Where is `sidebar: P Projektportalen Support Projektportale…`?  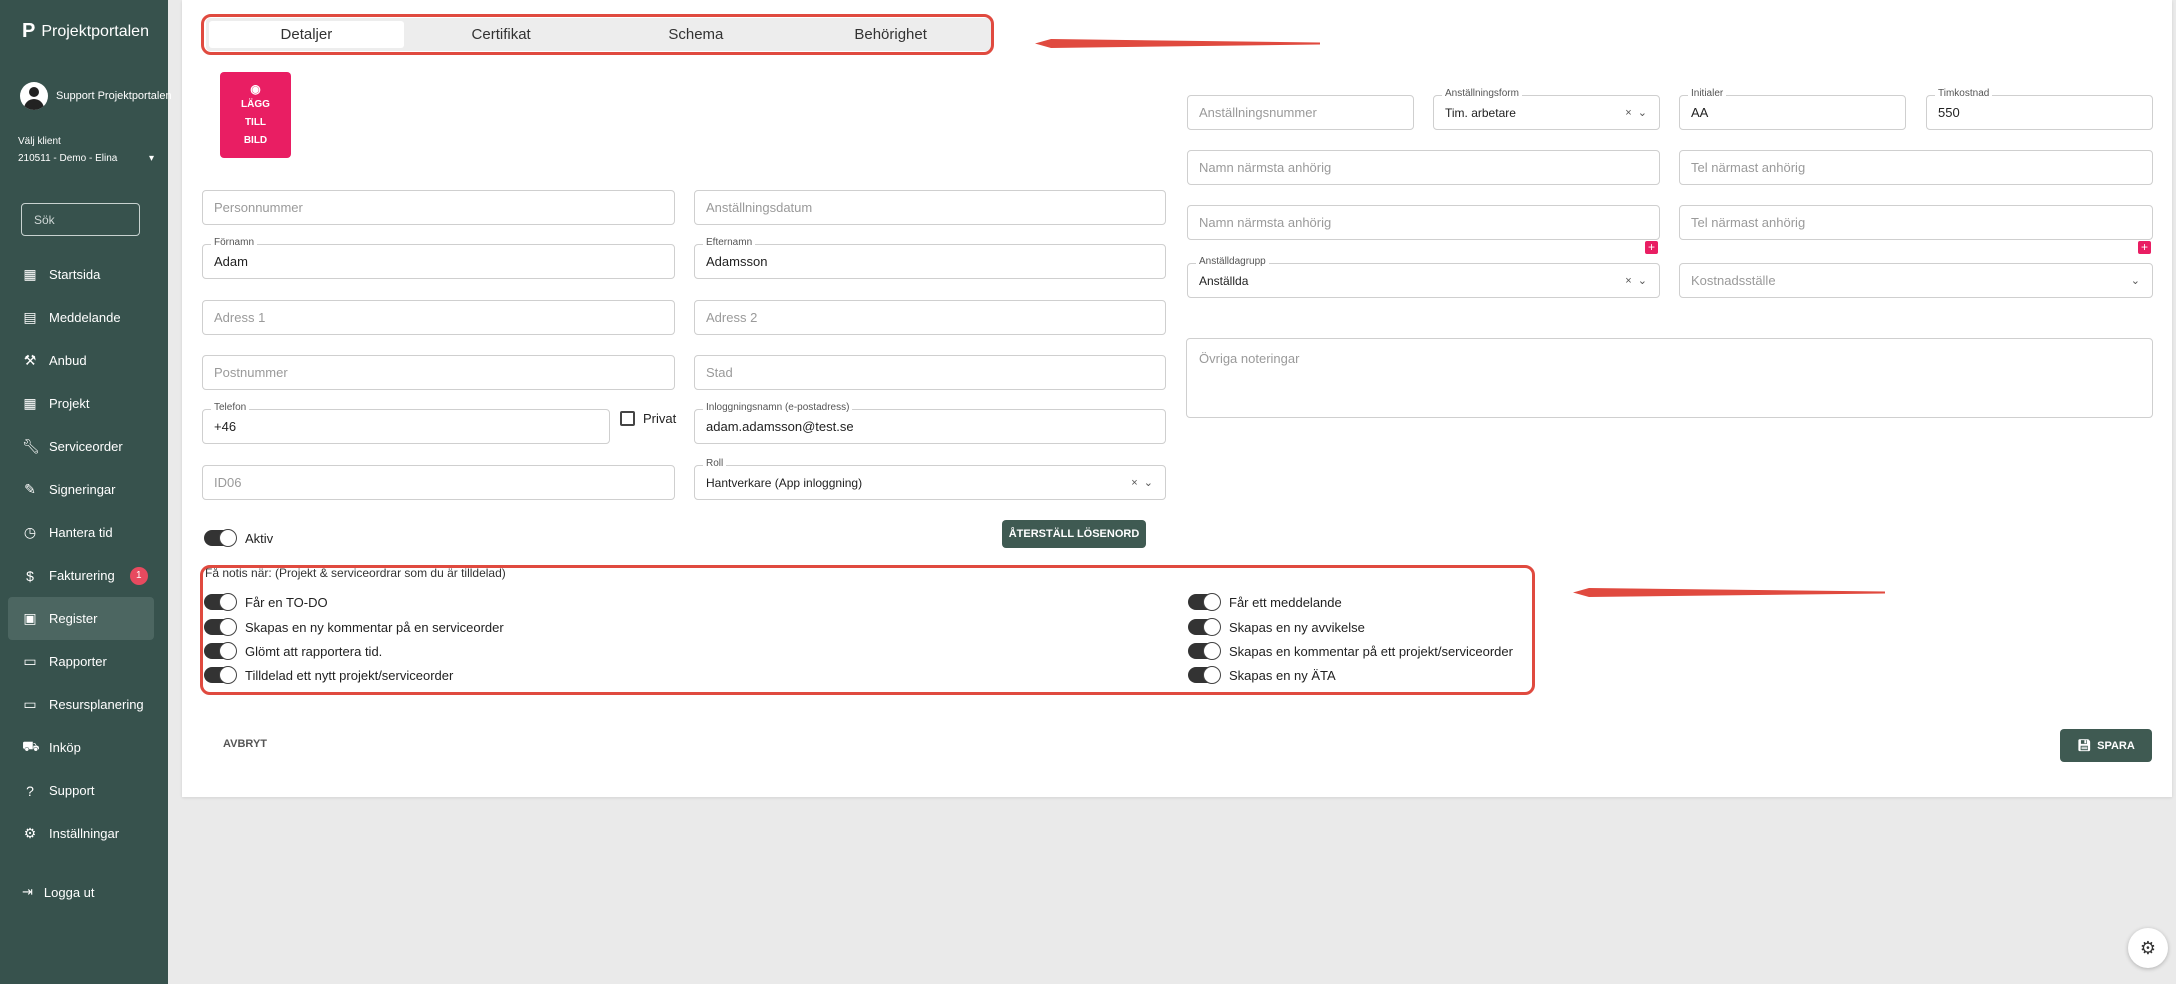
sidebar: P Projektportalen Support Projektportale… is located at coordinates (86, 492).